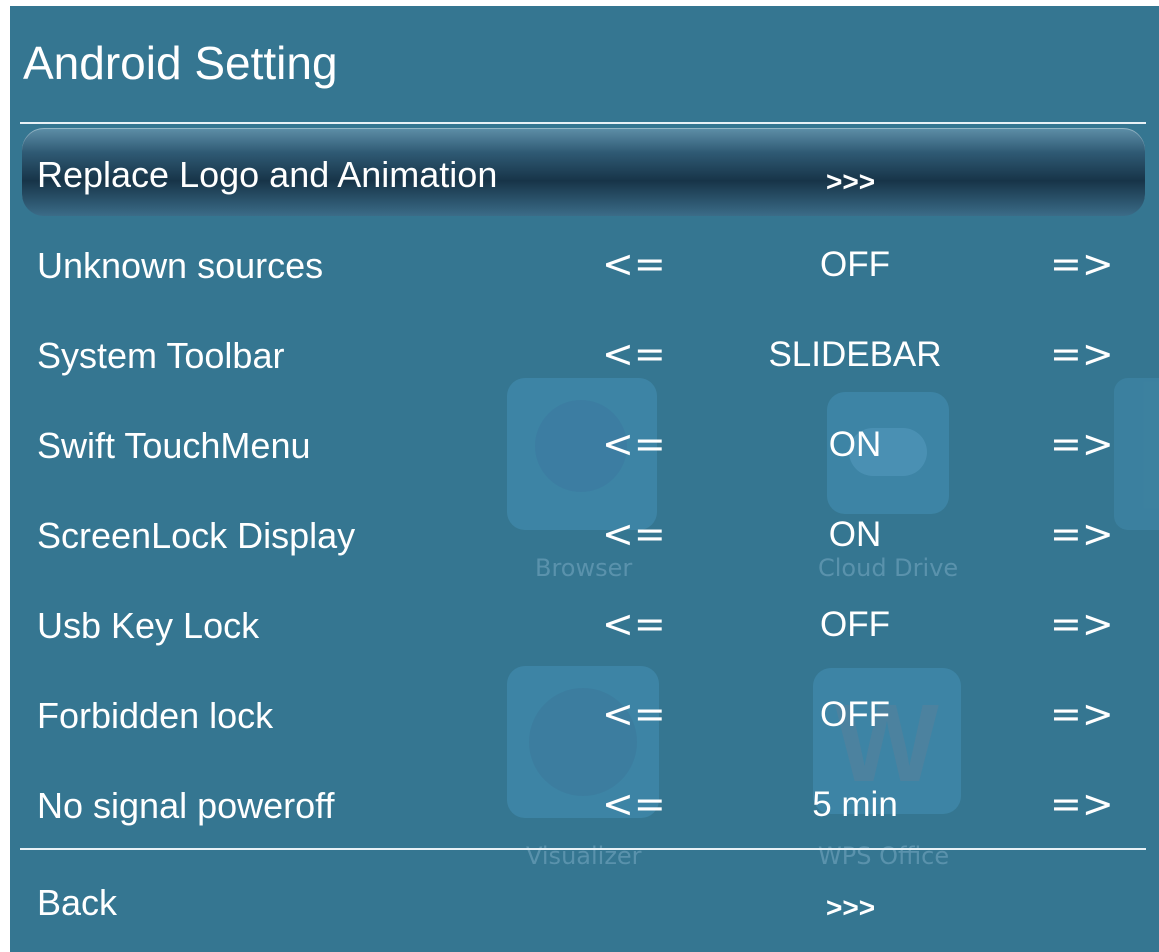  What do you see at coordinates (584, 623) in the screenshot?
I see `setting-row-usb-key-lock: Usb Key Lock <= OFF =>` at bounding box center [584, 623].